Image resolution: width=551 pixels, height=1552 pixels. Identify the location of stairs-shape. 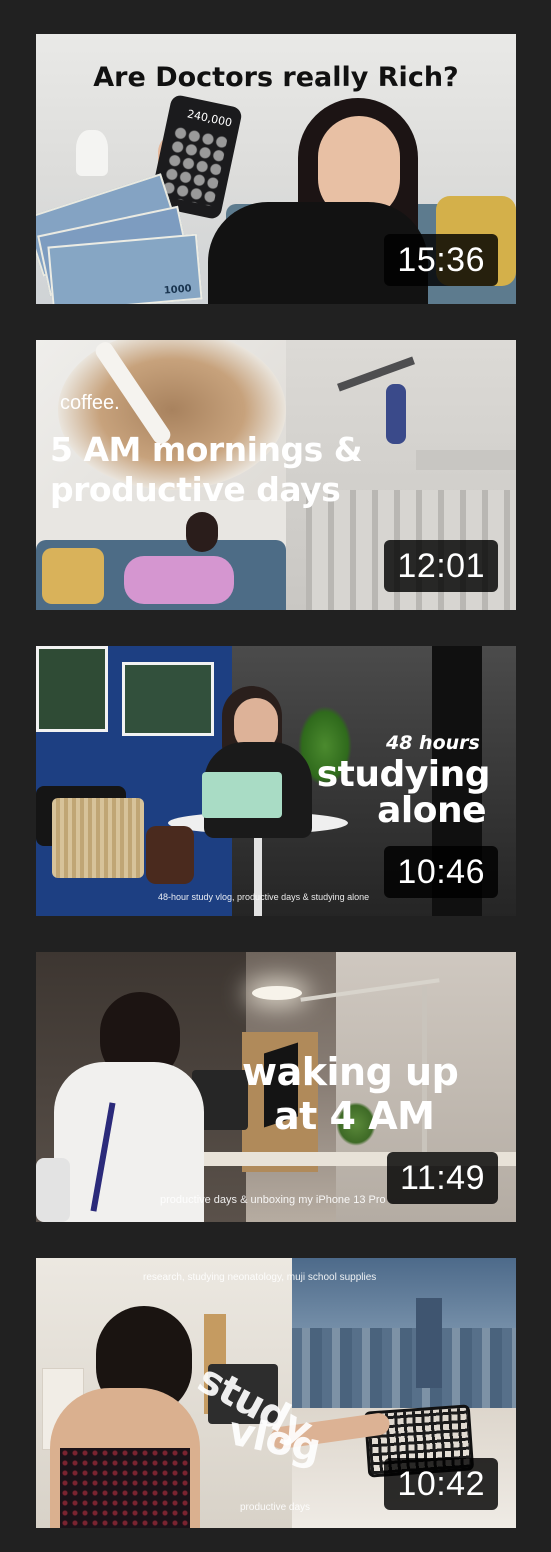
(466, 460).